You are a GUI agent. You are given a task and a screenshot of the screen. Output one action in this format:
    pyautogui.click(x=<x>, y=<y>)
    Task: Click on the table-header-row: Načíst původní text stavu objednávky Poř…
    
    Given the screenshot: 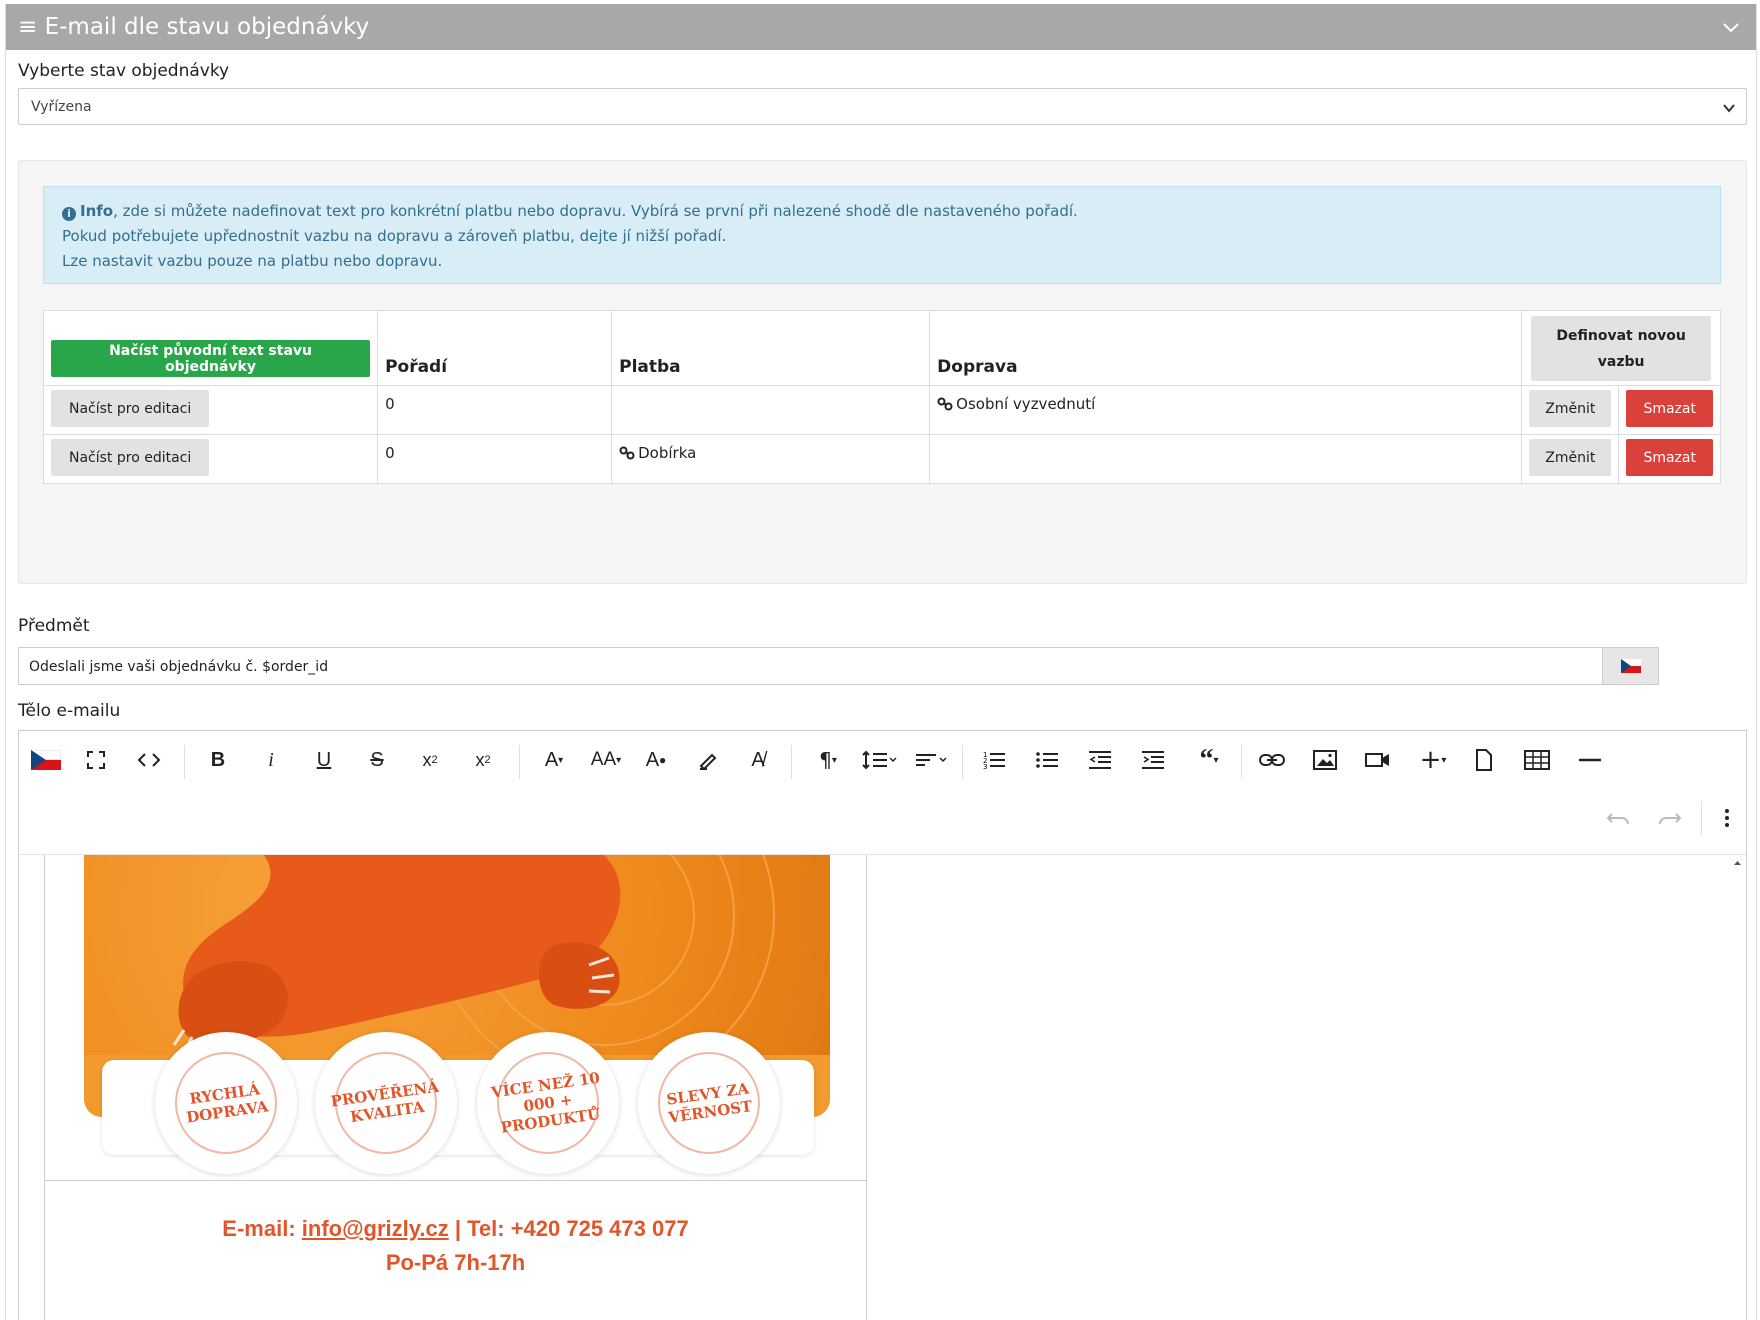 What is the action you would take?
    pyautogui.click(x=881, y=348)
    